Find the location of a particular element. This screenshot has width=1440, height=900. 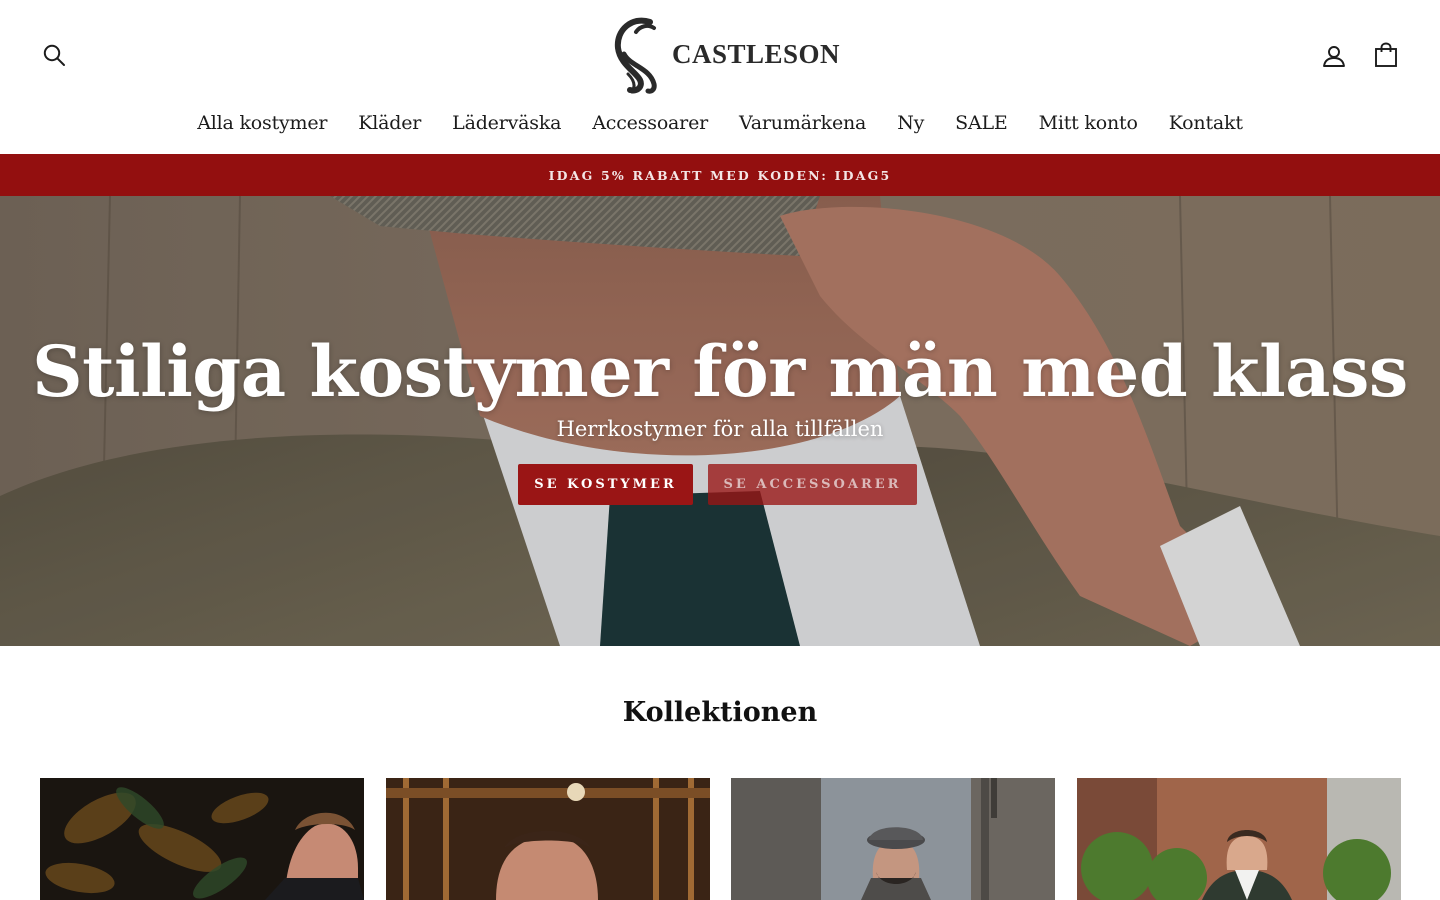

promo-text: IDAG 5% RABATT MED KODEN: IDAG5 is located at coordinates (720, 175).